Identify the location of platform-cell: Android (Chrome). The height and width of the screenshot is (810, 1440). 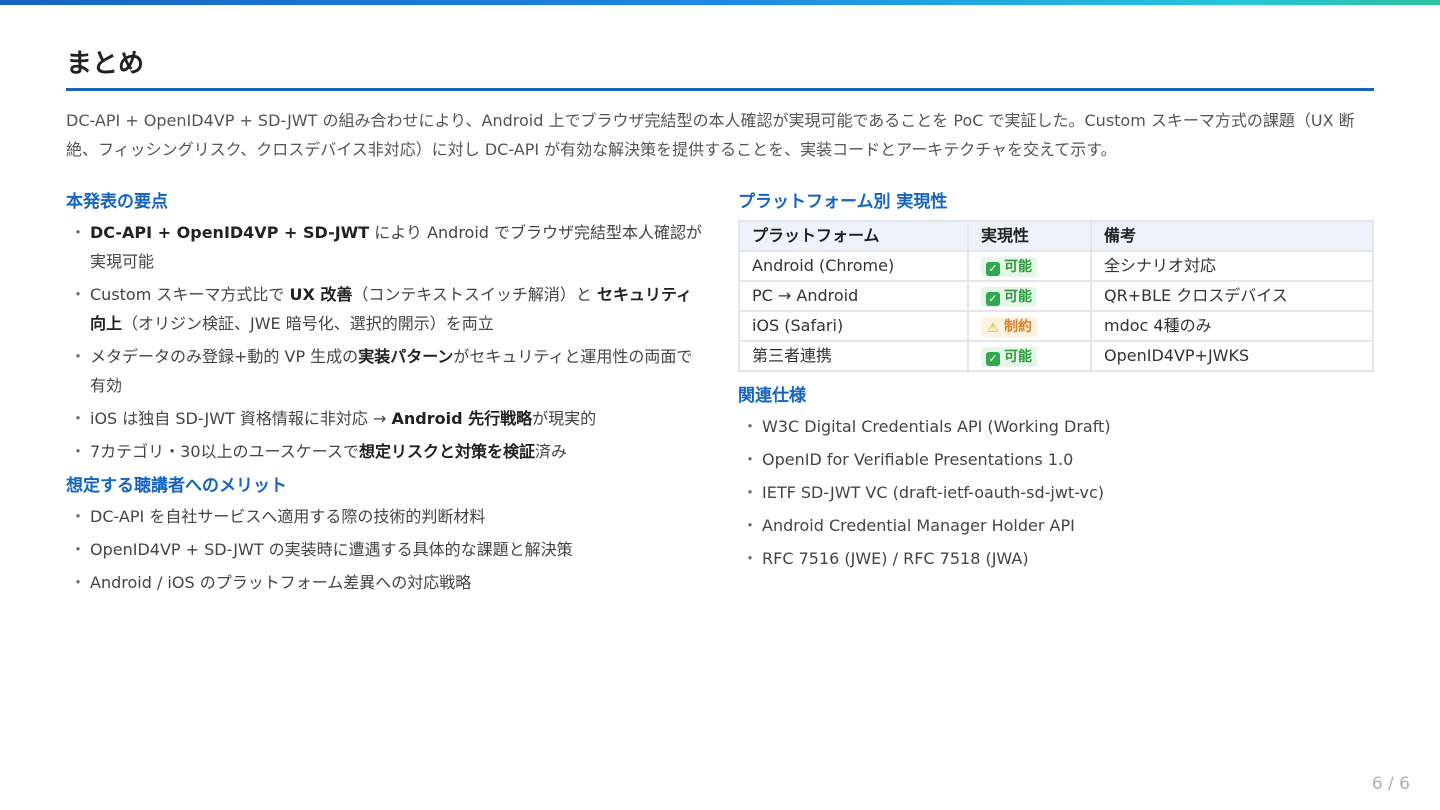
(853, 266).